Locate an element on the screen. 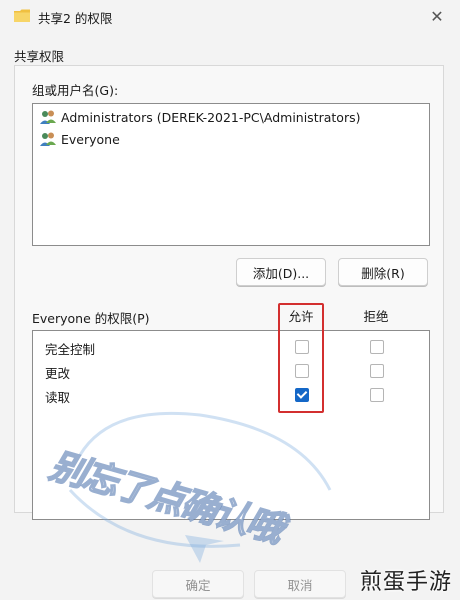 The image size is (460, 600). deny-column-header: 拒绝 is located at coordinates (376, 316).